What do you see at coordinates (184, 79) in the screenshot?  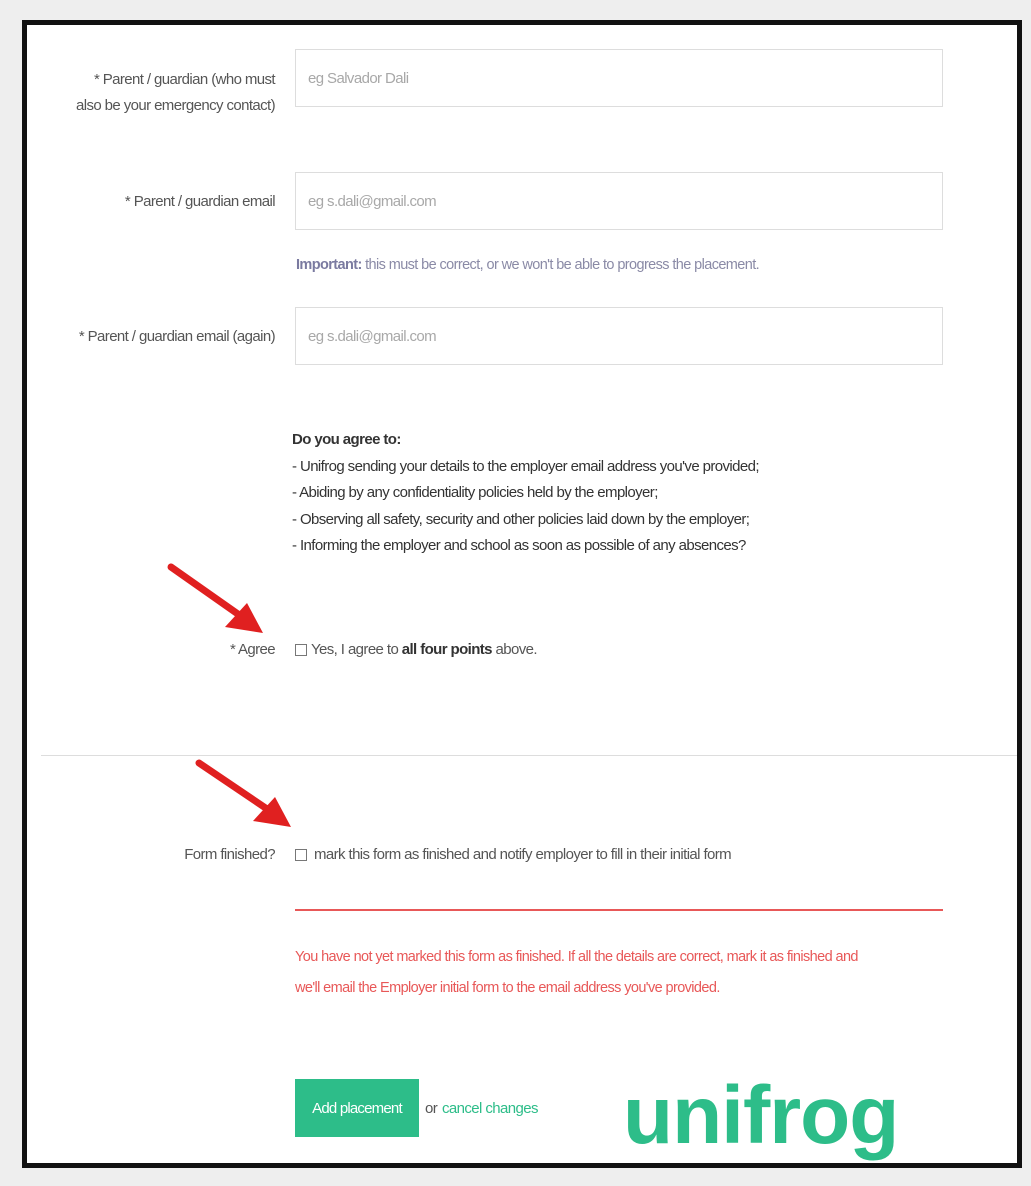 I see `guardian-name-label-line1: * Parent / guardian (who must` at bounding box center [184, 79].